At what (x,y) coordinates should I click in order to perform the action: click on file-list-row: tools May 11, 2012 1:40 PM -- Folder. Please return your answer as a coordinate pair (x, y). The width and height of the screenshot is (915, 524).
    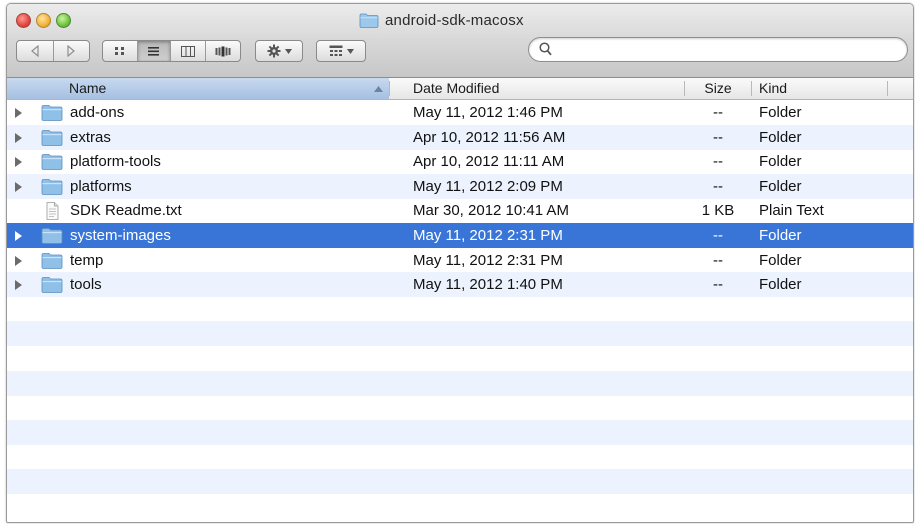
    Looking at the image, I should click on (460, 285).